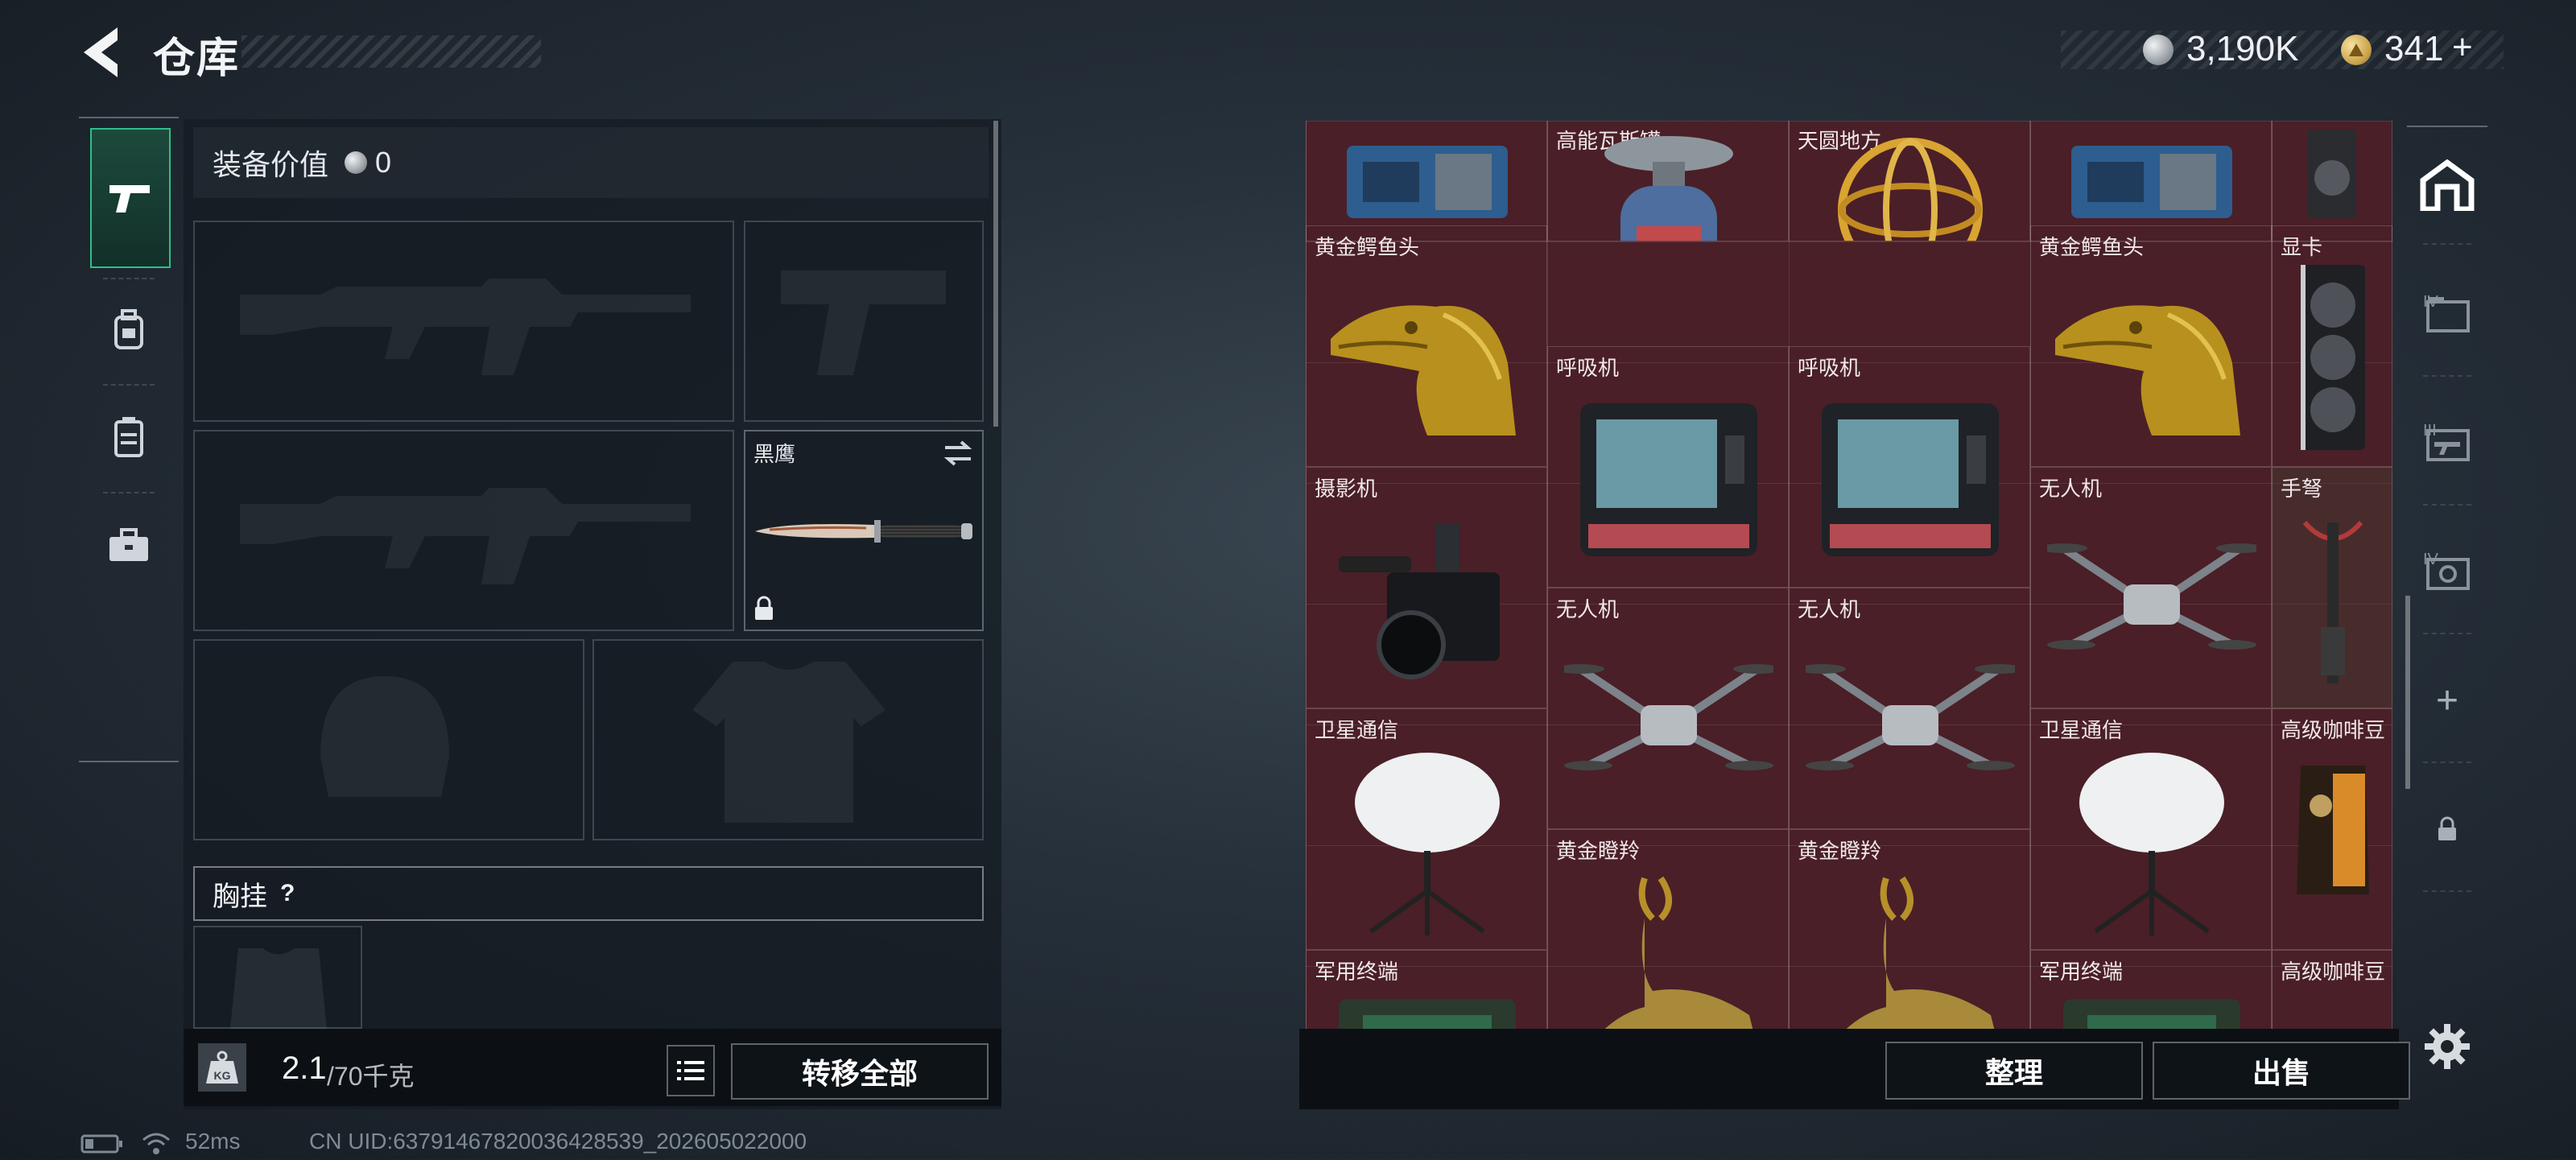 The width and height of the screenshot is (2576, 1160). What do you see at coordinates (1357, 972) in the screenshot?
I see `item-label: 军用终端` at bounding box center [1357, 972].